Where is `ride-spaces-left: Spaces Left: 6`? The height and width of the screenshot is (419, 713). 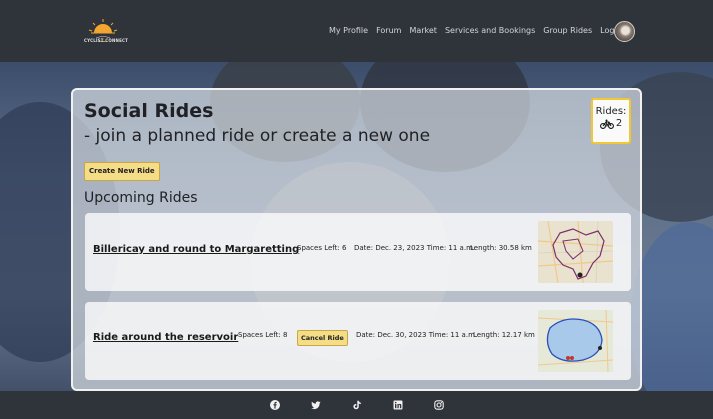
ride-spaces-left: Spaces Left: 6 is located at coordinates (322, 248).